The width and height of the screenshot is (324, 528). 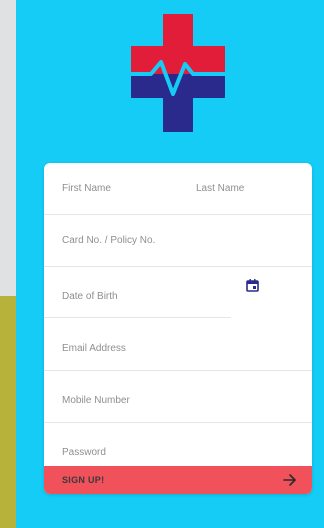 What do you see at coordinates (178, 397) in the screenshot?
I see `mobile-number-field: Mobile Number` at bounding box center [178, 397].